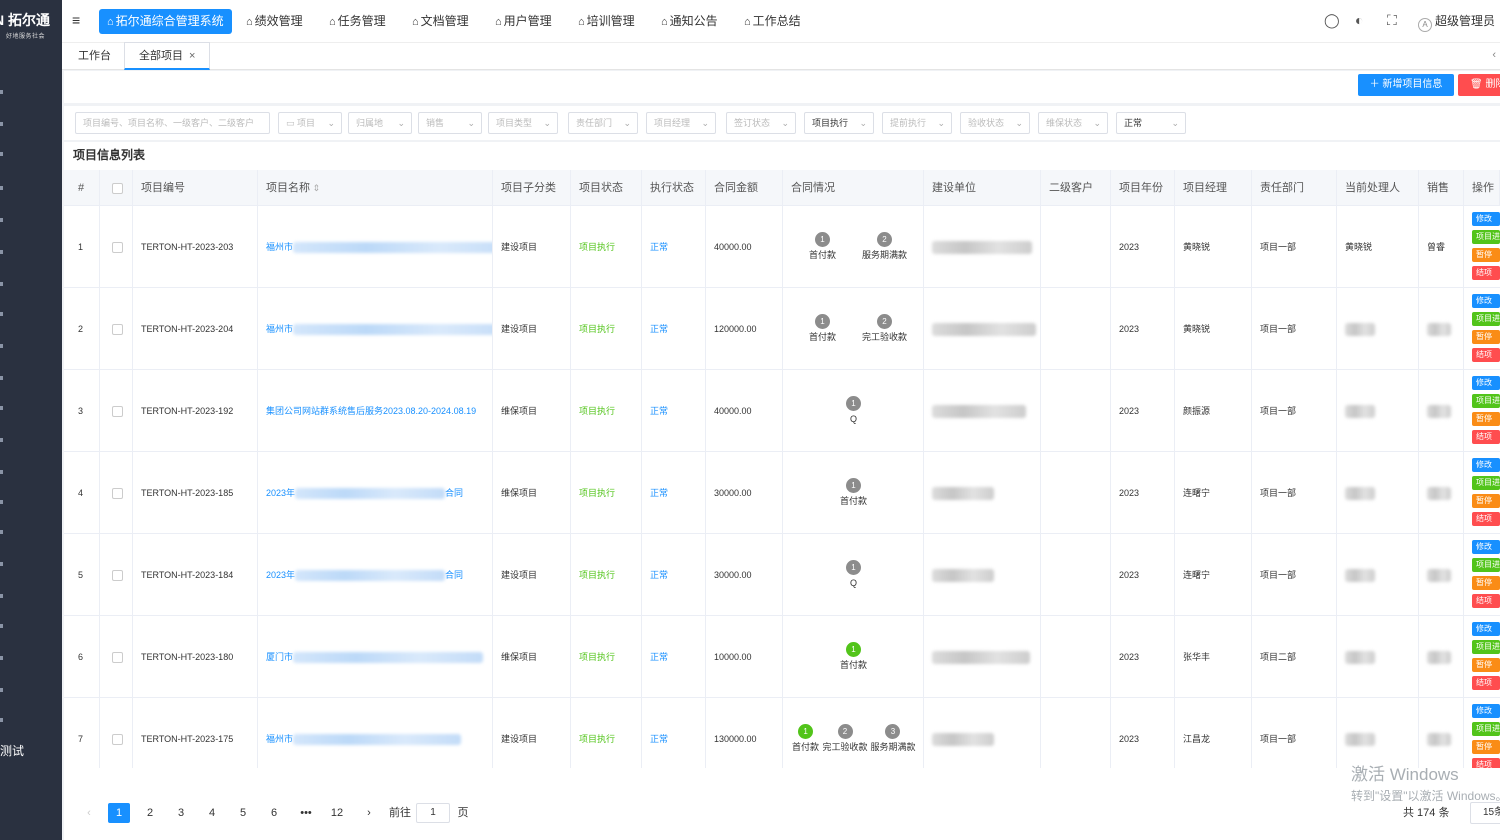 Image resolution: width=1500 pixels, height=840 pixels. Describe the element at coordinates (89, 813) in the screenshot. I see `prev-page-button: ‹` at that location.